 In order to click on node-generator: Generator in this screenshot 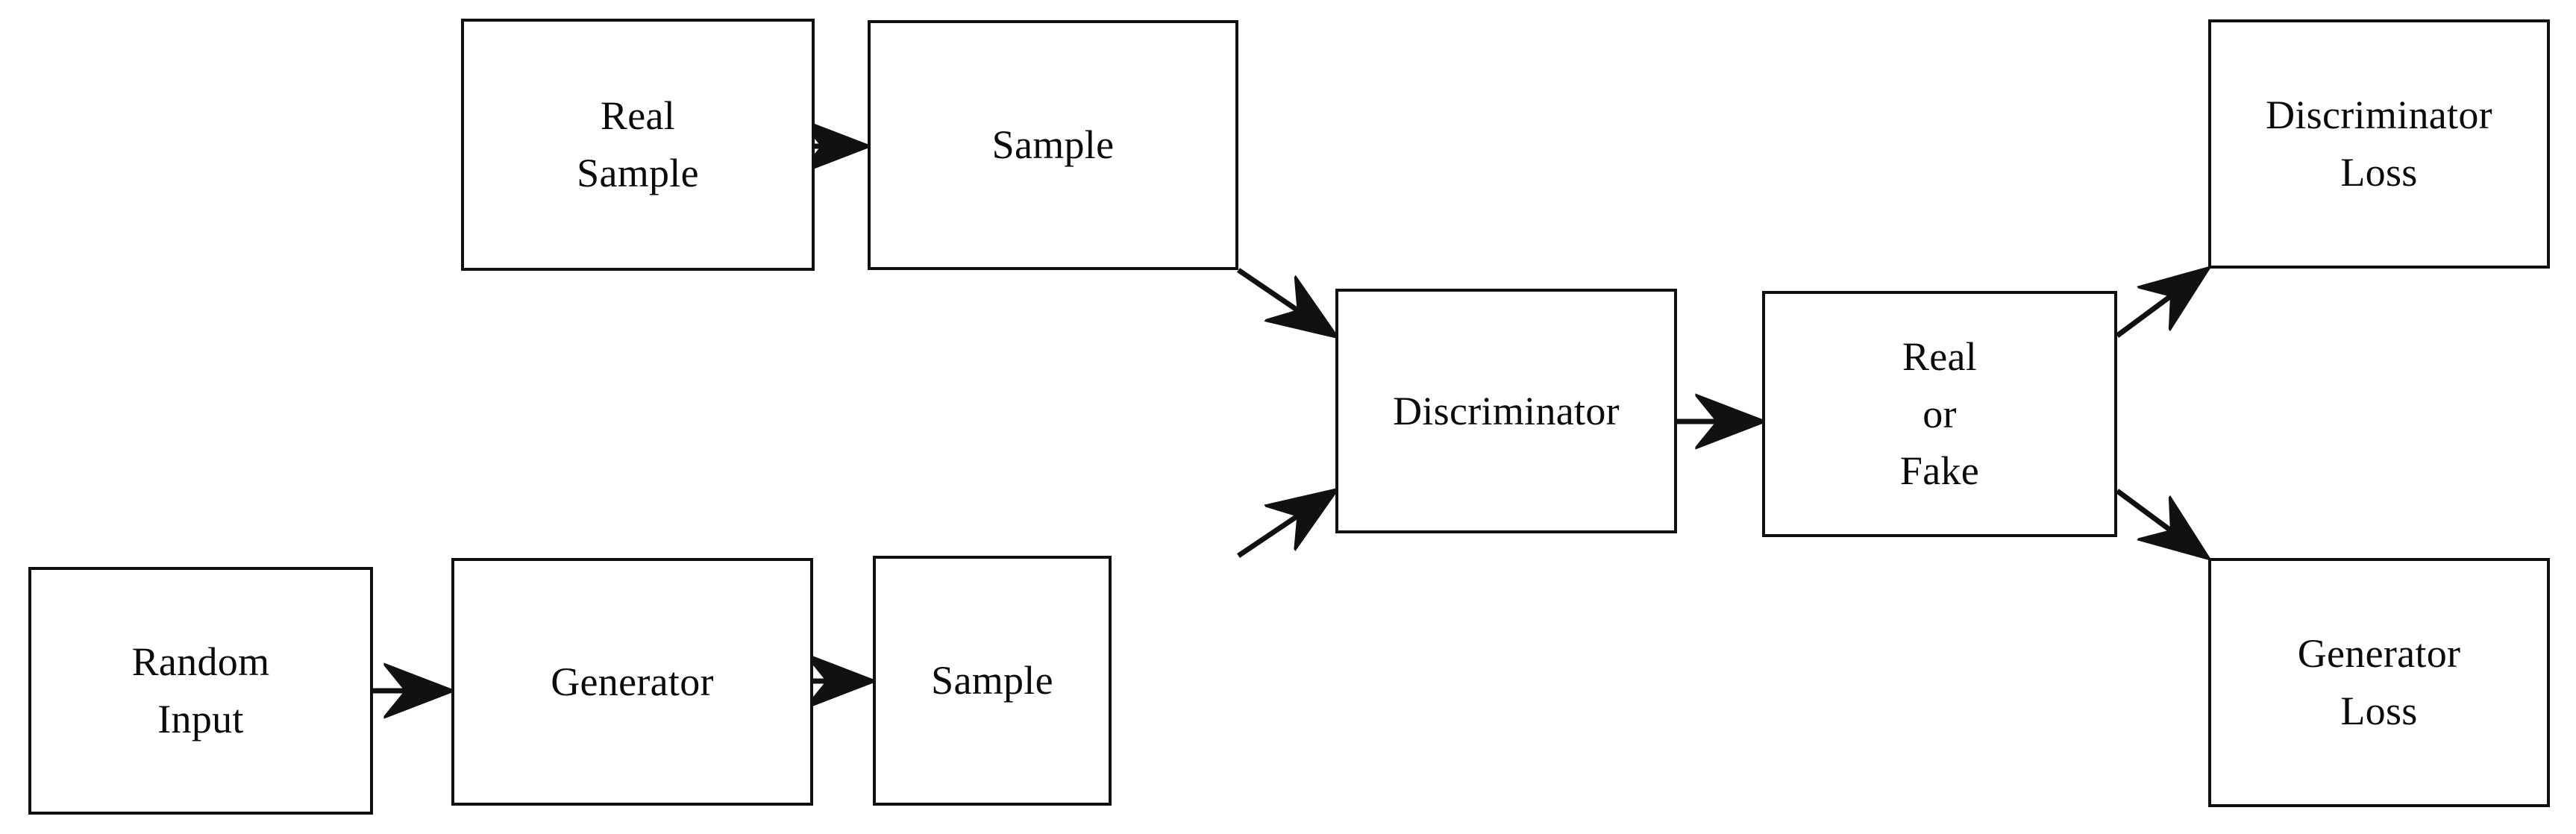, I will do `click(632, 682)`.